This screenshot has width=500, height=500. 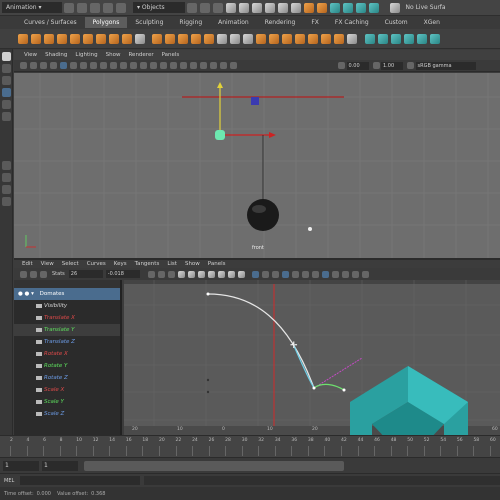 I want to click on shelf-tab-rendering: Rendering, so click(x=280, y=22).